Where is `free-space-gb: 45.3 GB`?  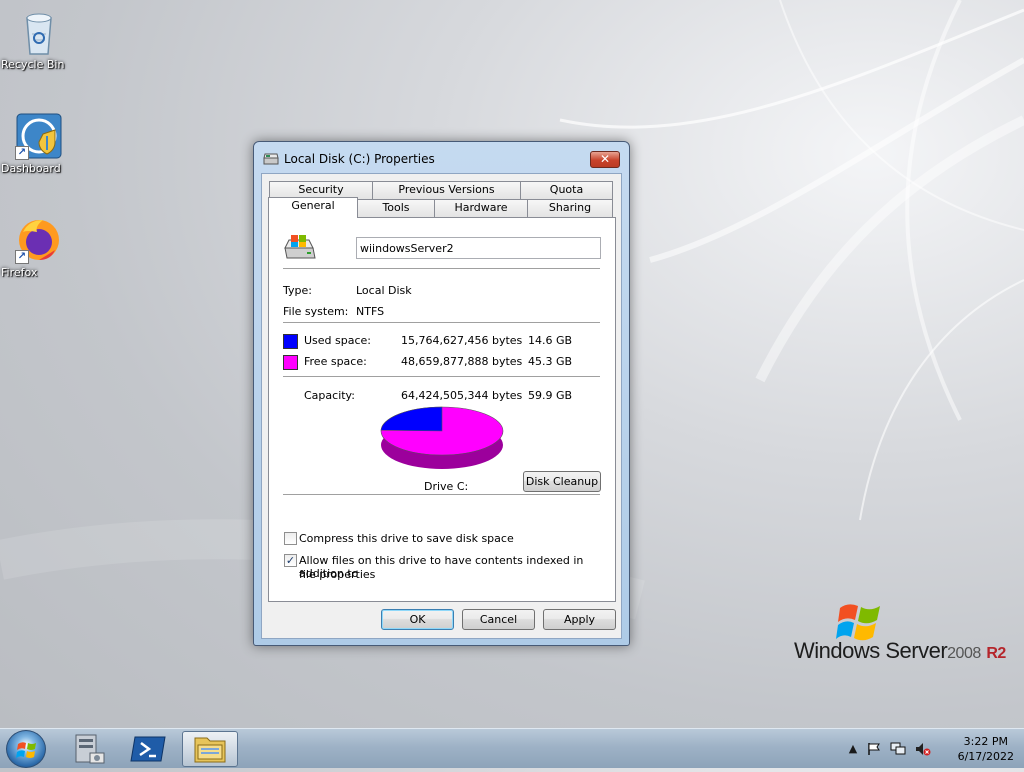 free-space-gb: 45.3 GB is located at coordinates (550, 361).